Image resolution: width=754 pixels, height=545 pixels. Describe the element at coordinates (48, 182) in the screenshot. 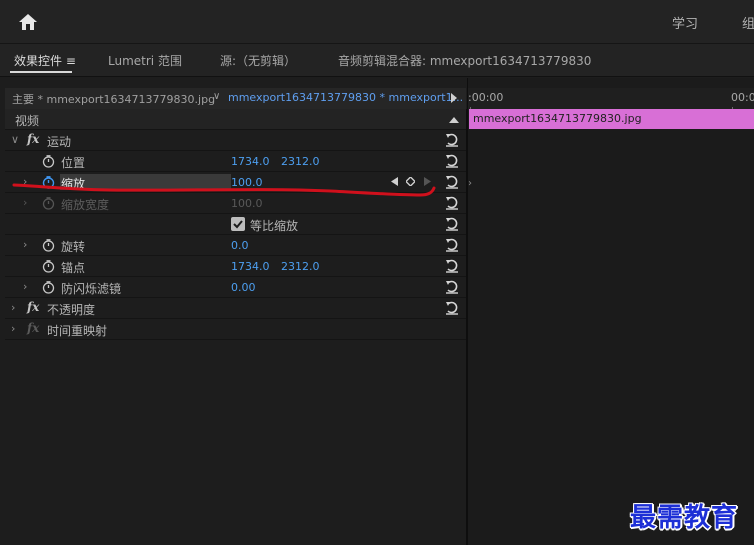

I see `stopwatch-active-icon` at that location.